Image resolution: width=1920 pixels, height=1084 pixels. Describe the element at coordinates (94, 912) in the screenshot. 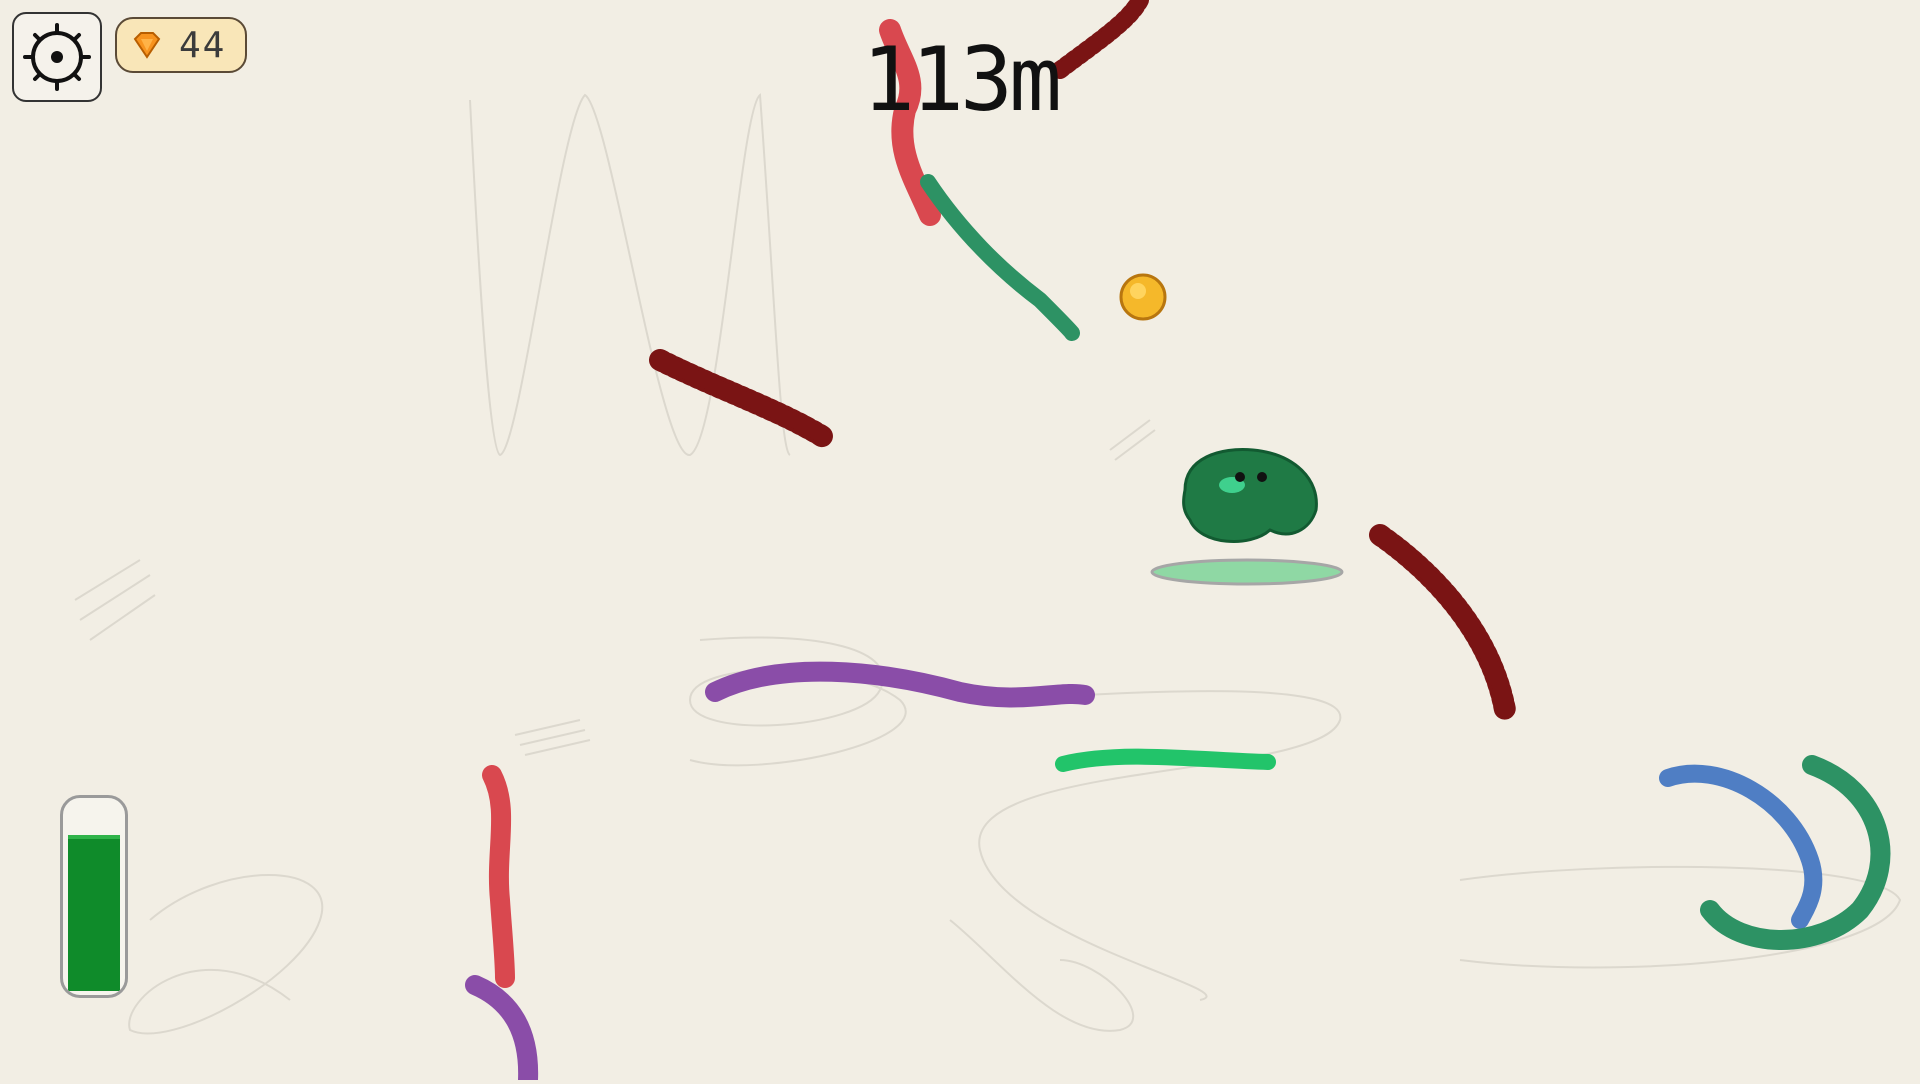

I see `ink-meter-fill` at that location.